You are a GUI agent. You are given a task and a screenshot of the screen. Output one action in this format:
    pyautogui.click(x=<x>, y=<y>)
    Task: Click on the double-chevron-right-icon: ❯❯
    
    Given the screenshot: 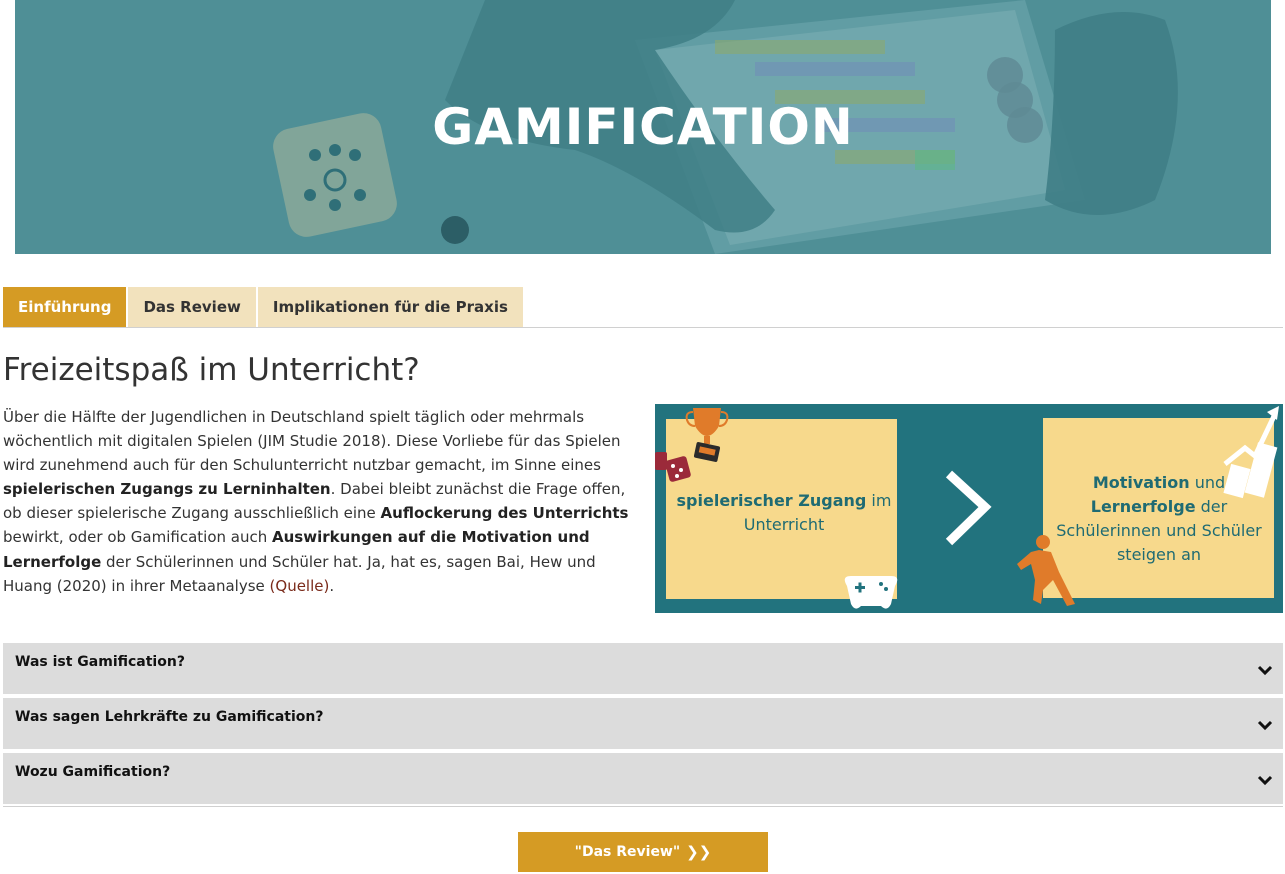 What is the action you would take?
    pyautogui.click(x=699, y=852)
    